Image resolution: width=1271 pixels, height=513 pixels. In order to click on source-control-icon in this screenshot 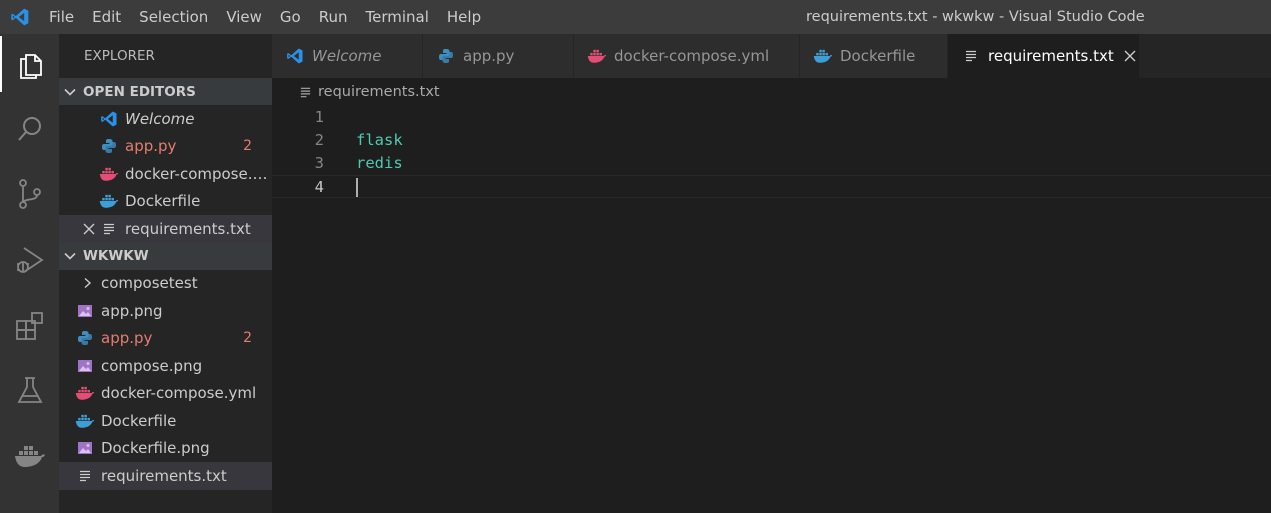, I will do `click(29, 194)`.